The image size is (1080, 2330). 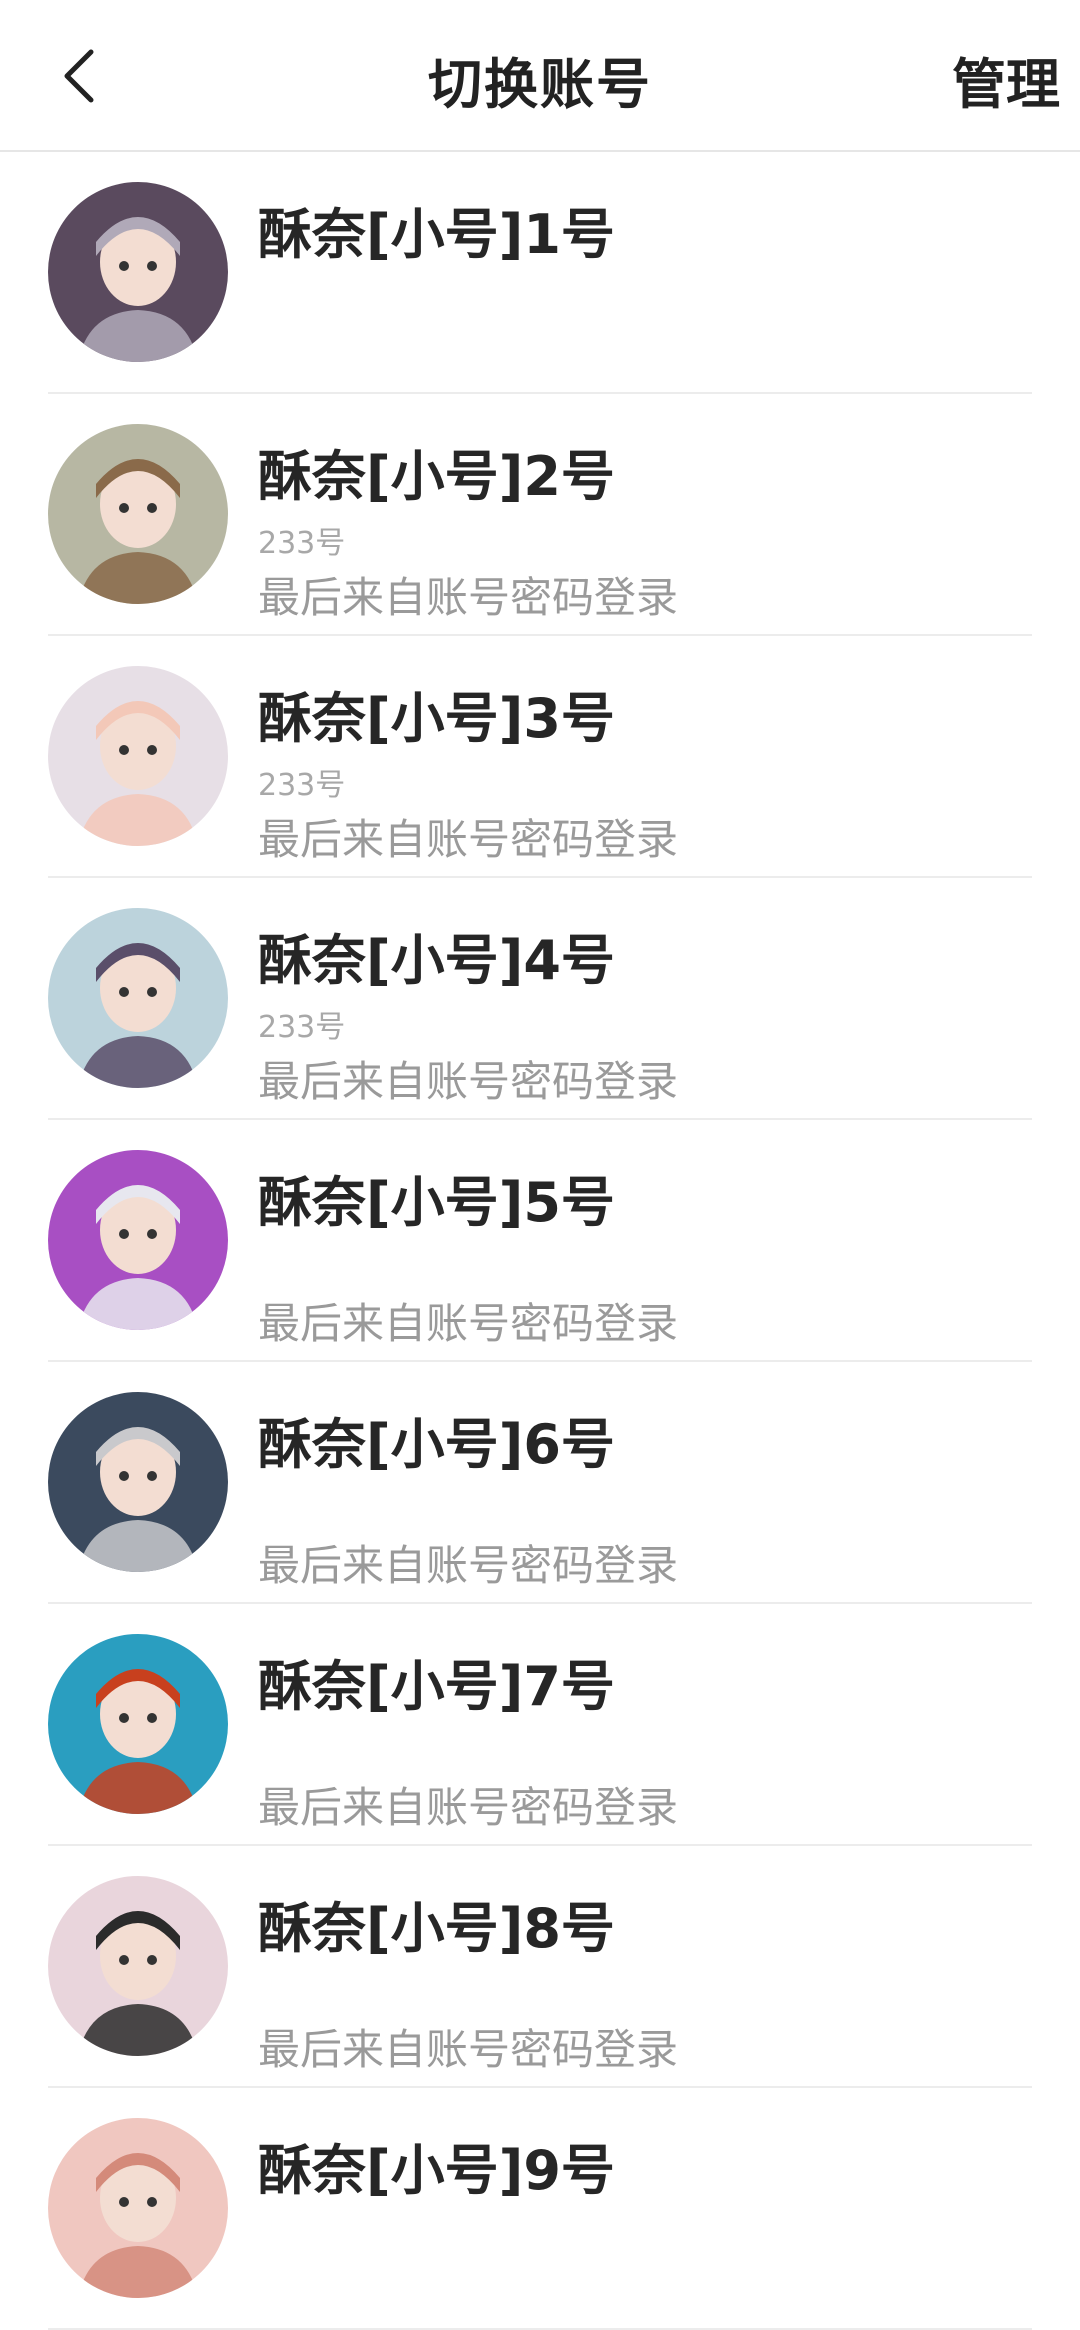 I want to click on manage-button: 管理, so click(x=1006, y=79).